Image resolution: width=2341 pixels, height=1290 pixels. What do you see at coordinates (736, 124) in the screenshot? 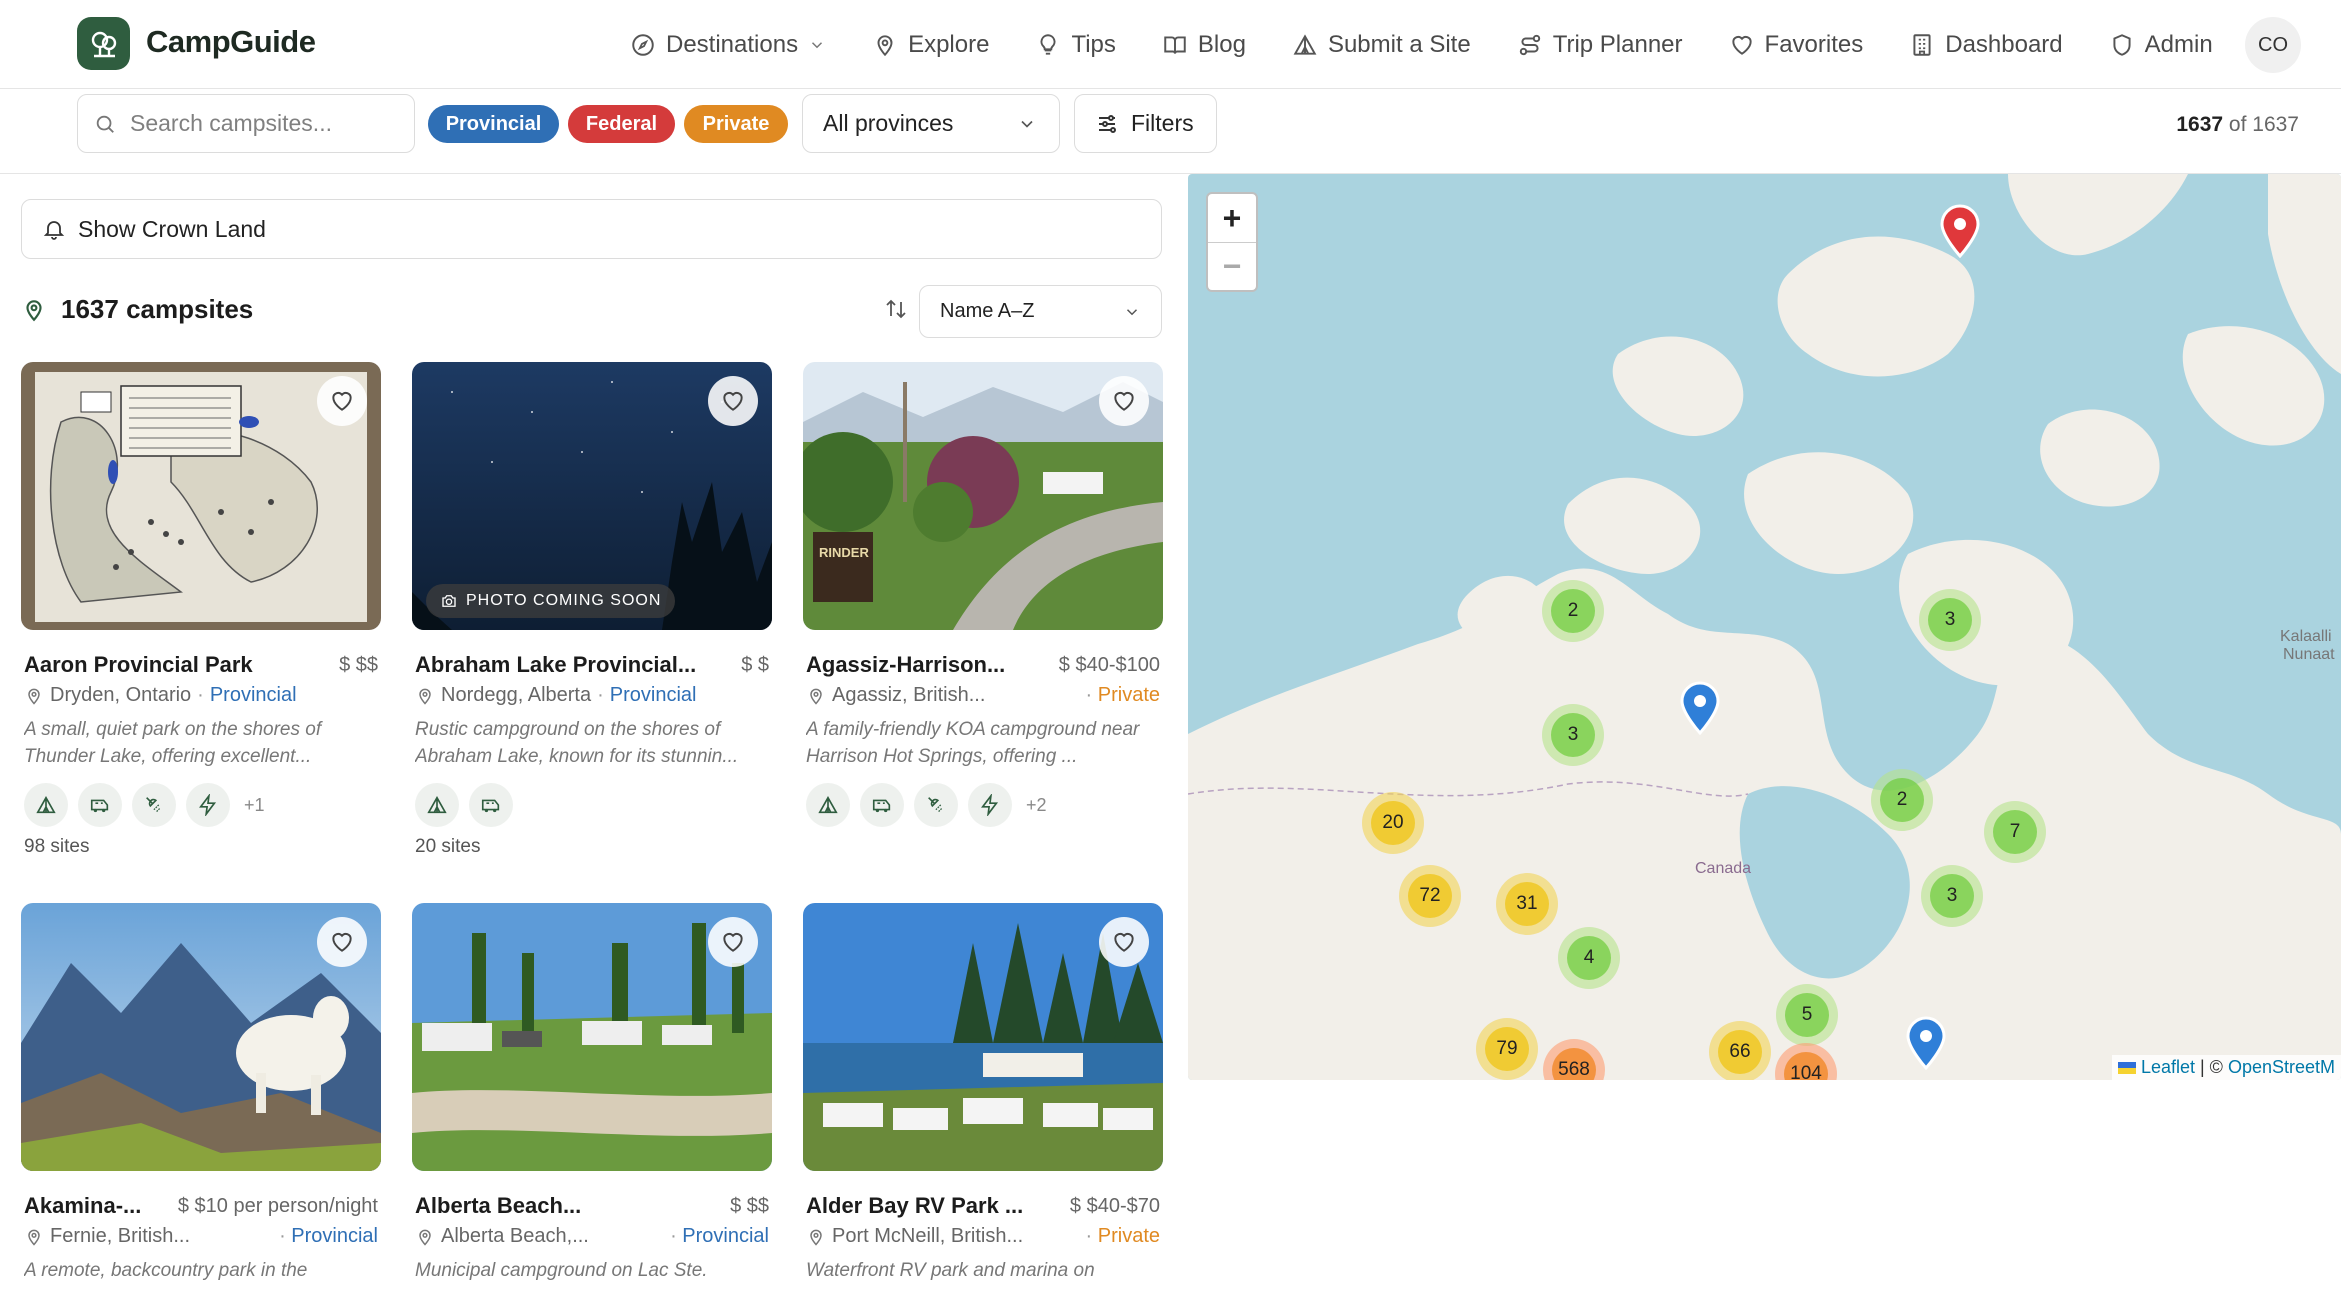
I see `filter-private-chip: Private` at bounding box center [736, 124].